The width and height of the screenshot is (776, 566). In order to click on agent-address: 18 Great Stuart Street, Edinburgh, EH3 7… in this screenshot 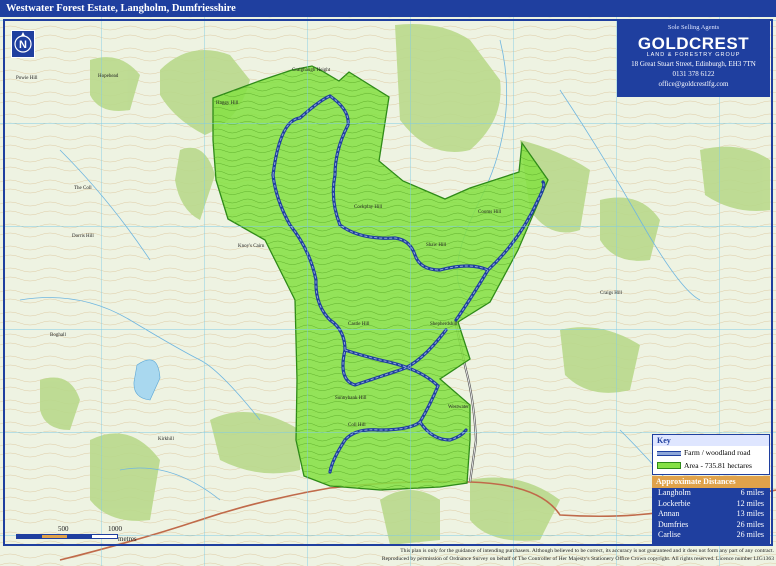, I will do `click(693, 64)`.